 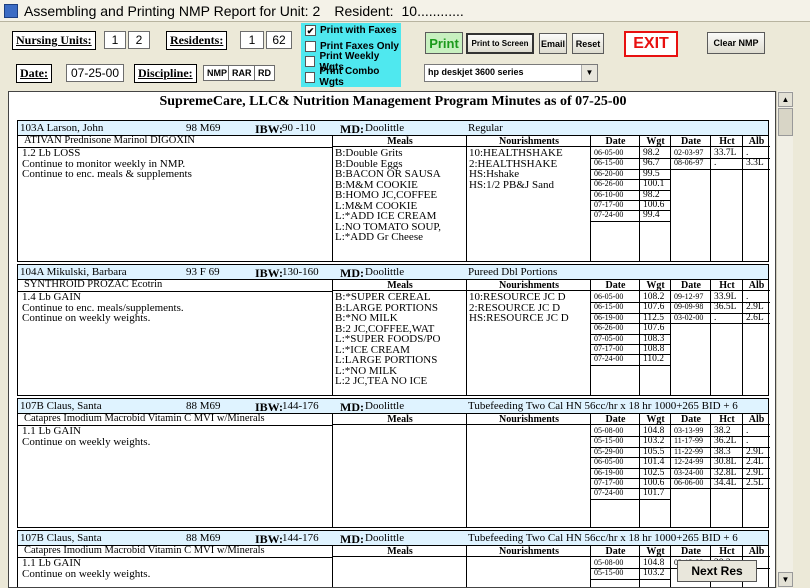 What do you see at coordinates (264, 73) in the screenshot?
I see `discipline-rd: RD` at bounding box center [264, 73].